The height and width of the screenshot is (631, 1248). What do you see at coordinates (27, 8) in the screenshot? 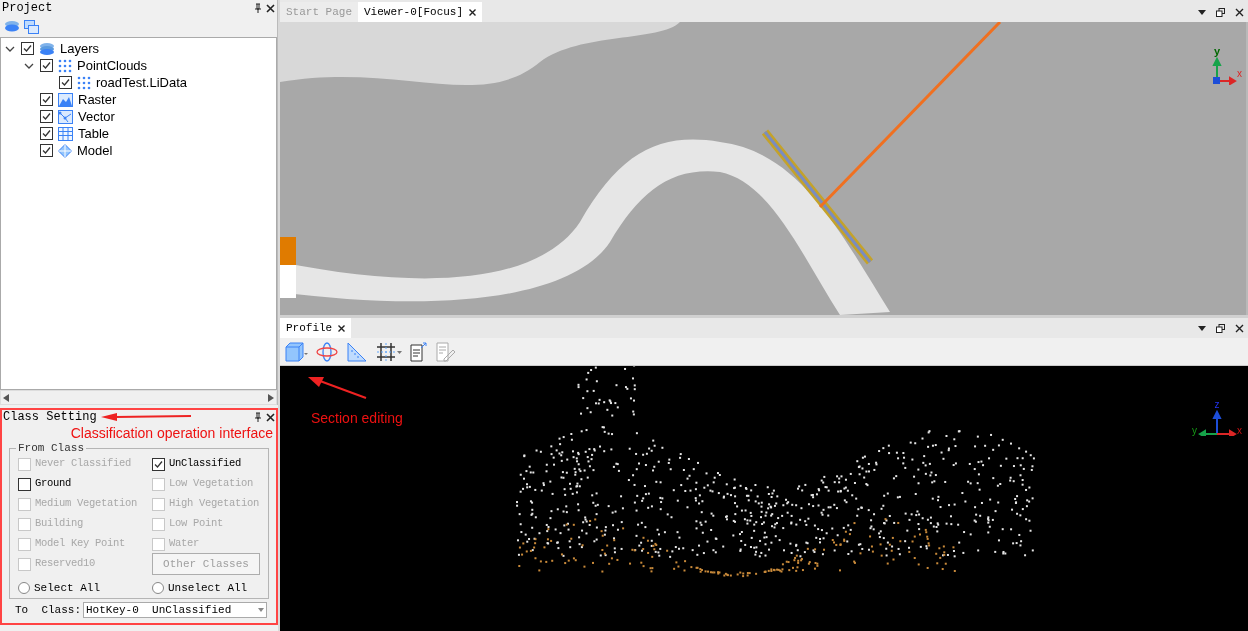
I see `panel-title: Project` at bounding box center [27, 8].